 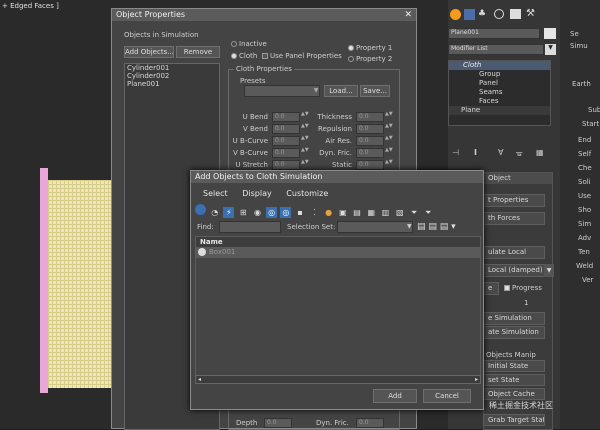 I want to click on list-view-icon: ▧, so click(x=399, y=212).